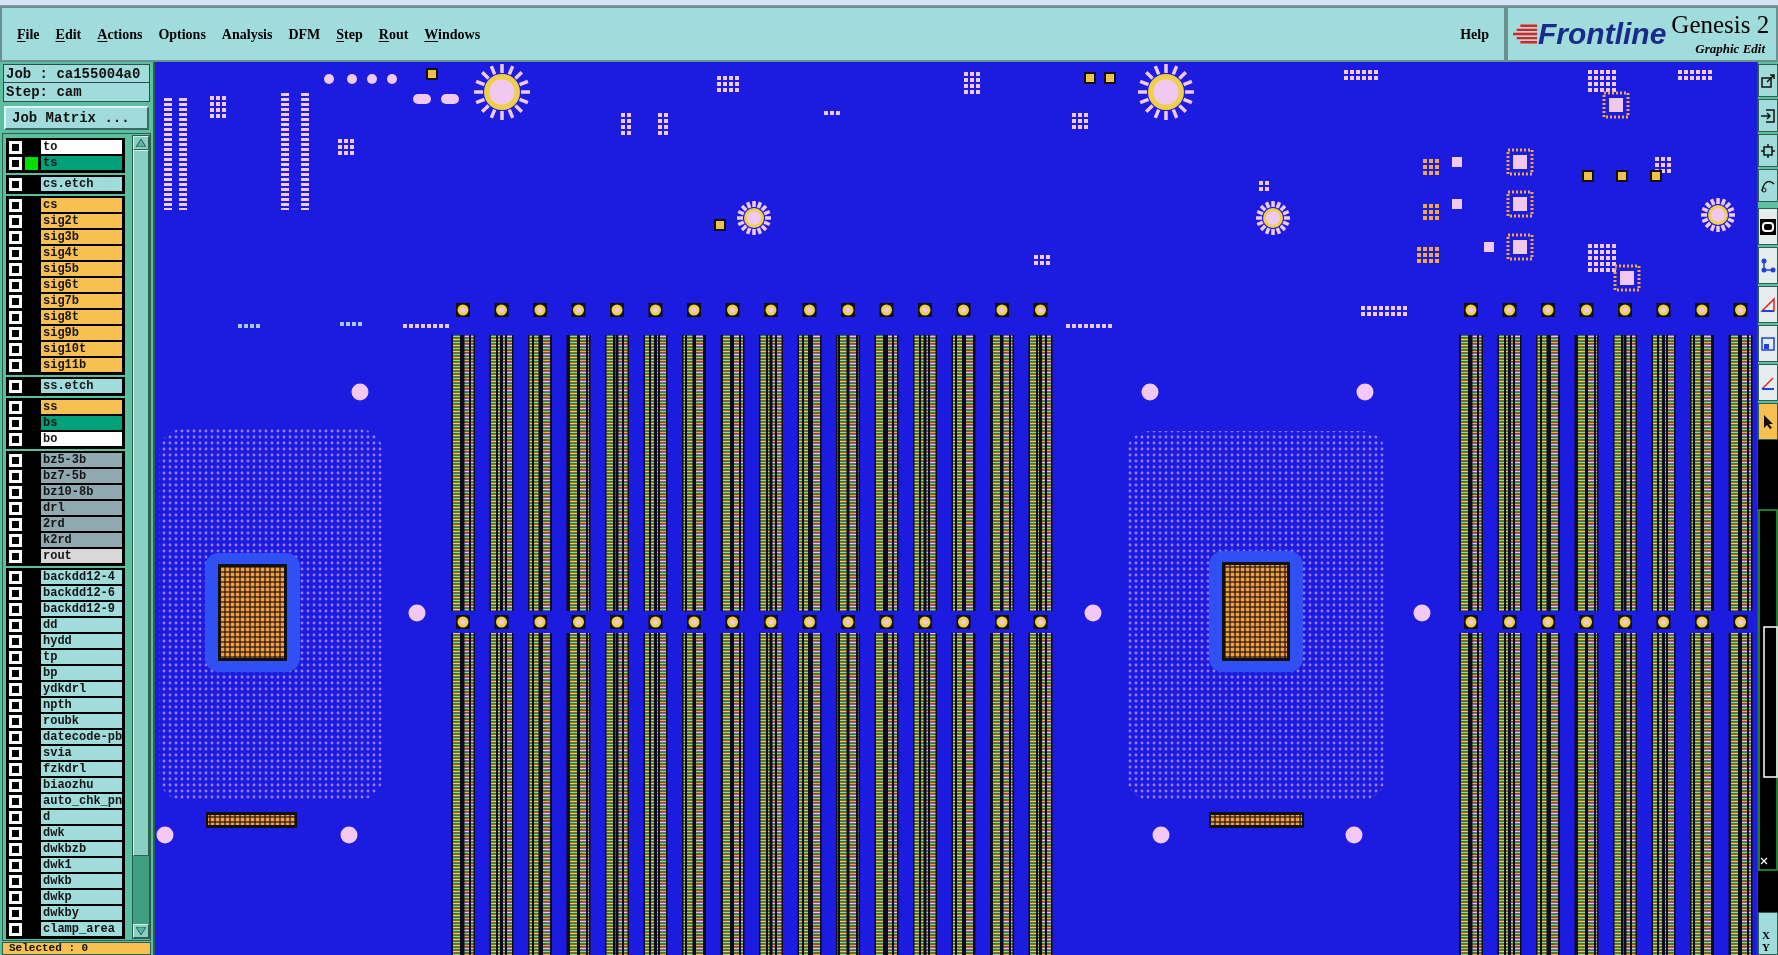 The width and height of the screenshot is (1778, 955). What do you see at coordinates (81, 769) in the screenshot?
I see `layer-name: fzkdrl` at bounding box center [81, 769].